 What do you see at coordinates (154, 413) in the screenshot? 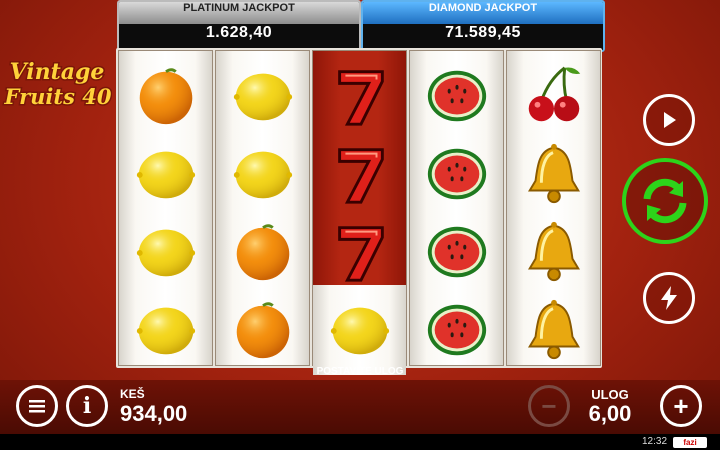
I see `balance-value: 934,00` at bounding box center [154, 413].